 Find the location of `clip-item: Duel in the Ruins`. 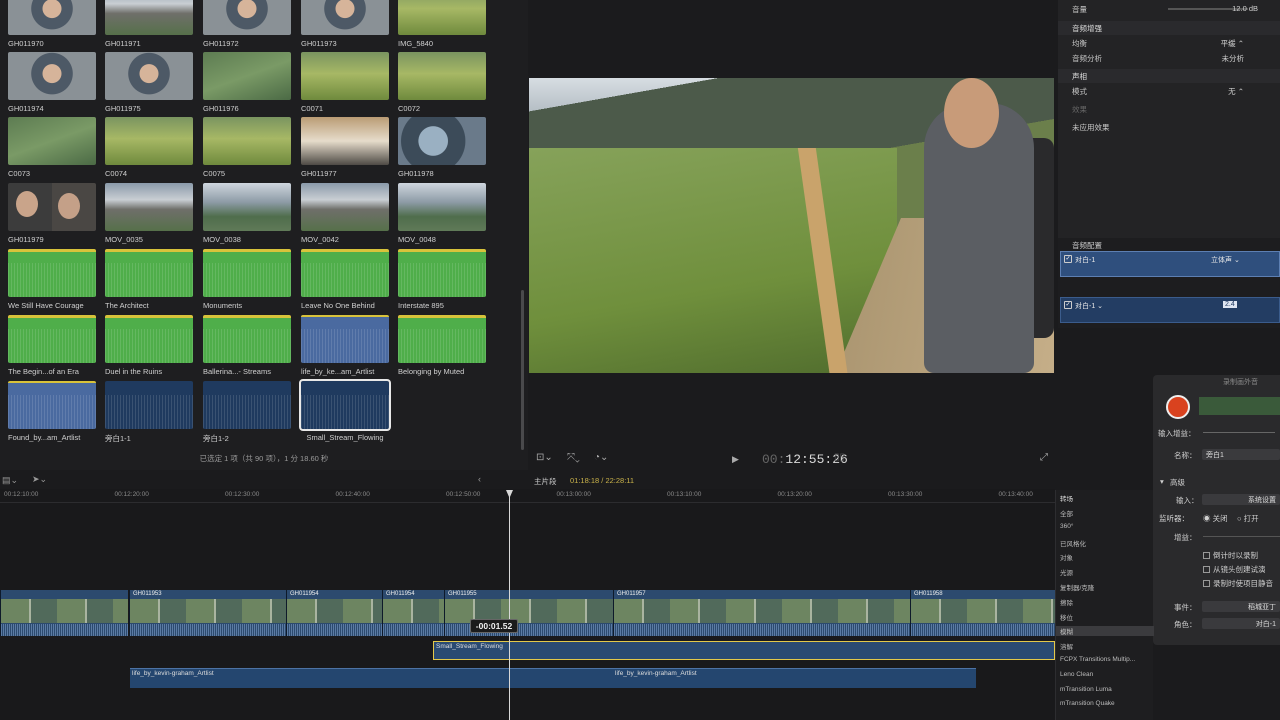

clip-item: Duel in the Ruins is located at coordinates (149, 345).